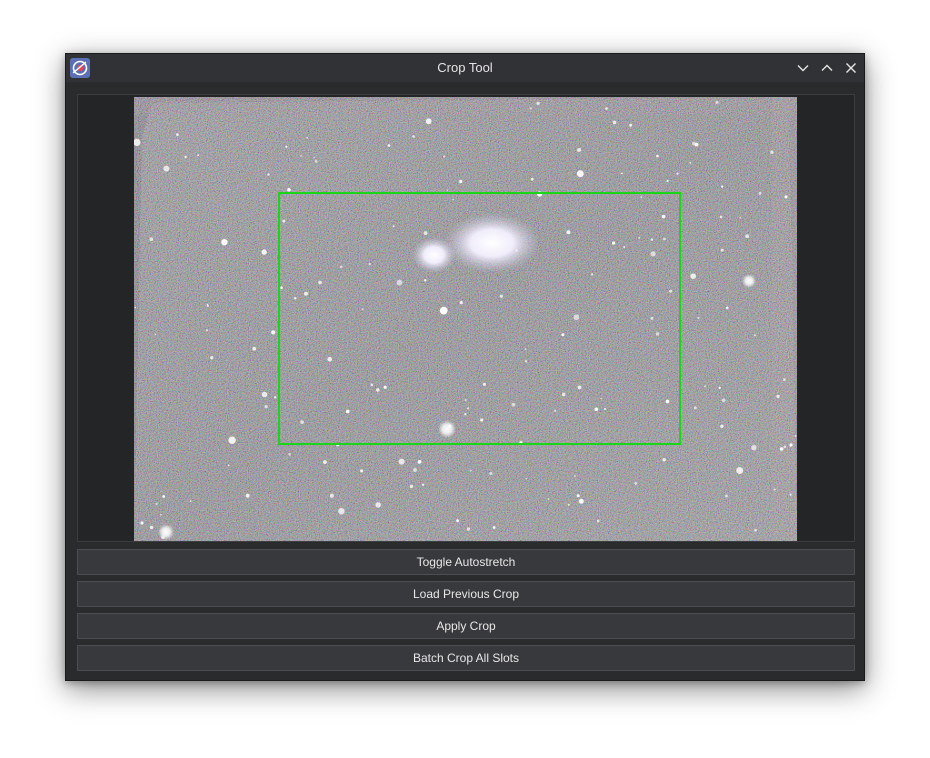 The width and height of the screenshot is (930, 758). I want to click on maximize-button, so click(827, 68).